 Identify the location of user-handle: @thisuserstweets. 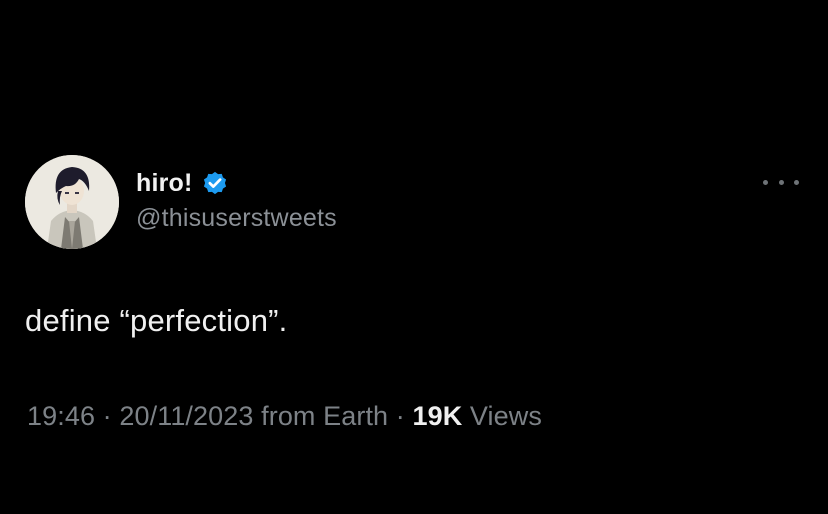
(236, 218).